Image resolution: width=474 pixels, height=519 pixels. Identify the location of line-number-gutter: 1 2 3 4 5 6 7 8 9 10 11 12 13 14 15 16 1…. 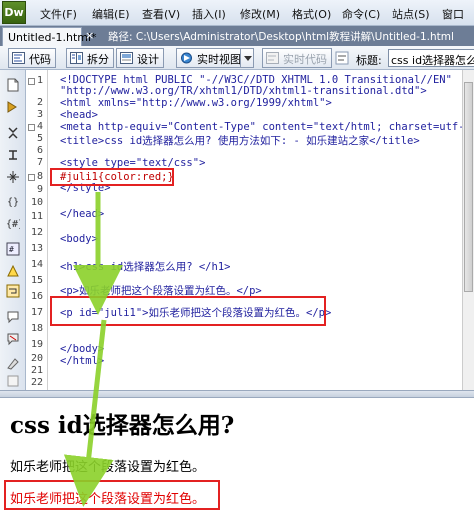
(37, 230).